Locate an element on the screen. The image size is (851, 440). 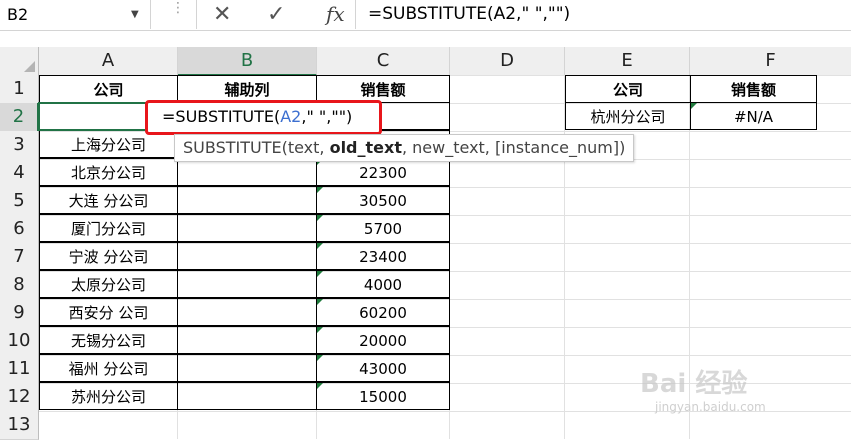
cell-editor: =SUBSTITUTE(A2," ","") is located at coordinates (263, 117).